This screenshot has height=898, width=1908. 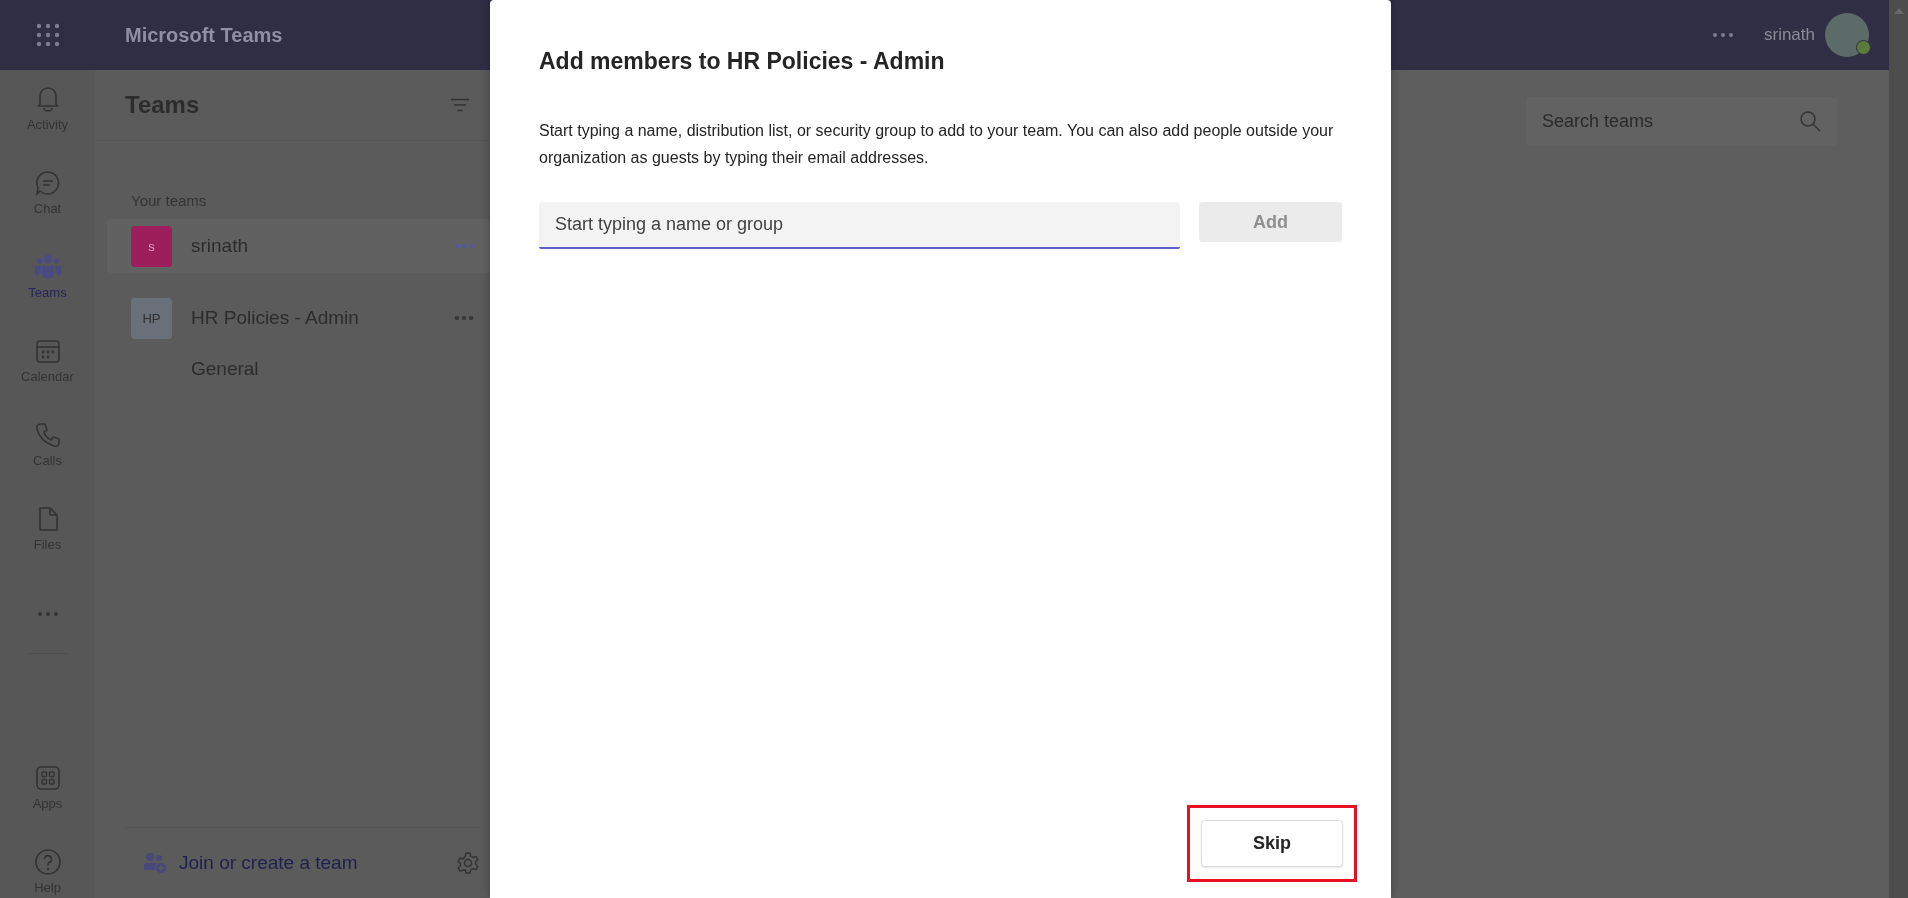 I want to click on apps-grid-icon, so click(x=47, y=778).